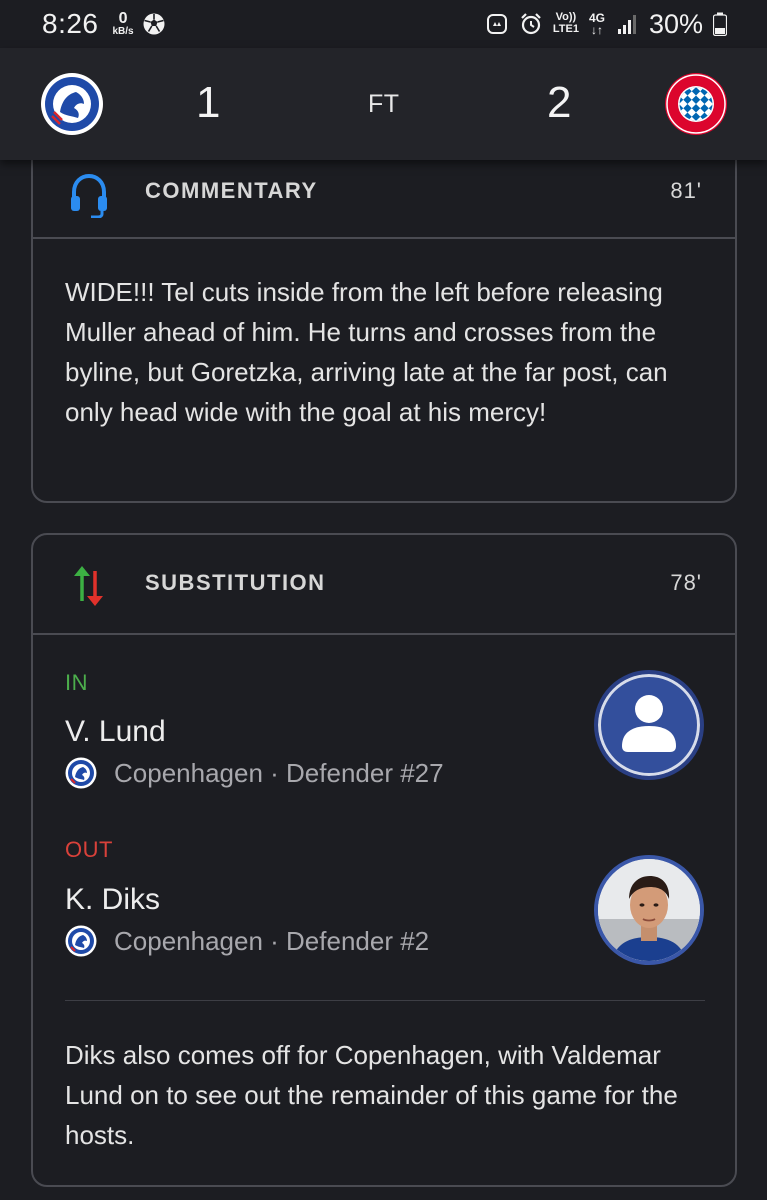  I want to click on match-status: FT, so click(384, 104).